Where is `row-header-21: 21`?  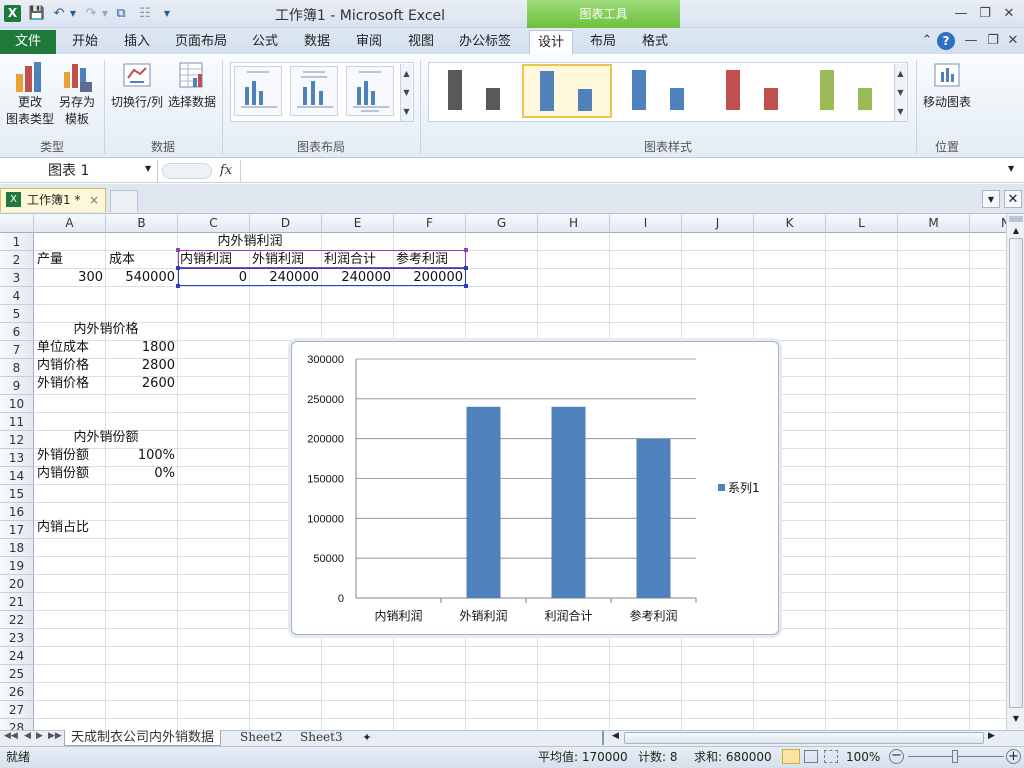 row-header-21: 21 is located at coordinates (17, 602).